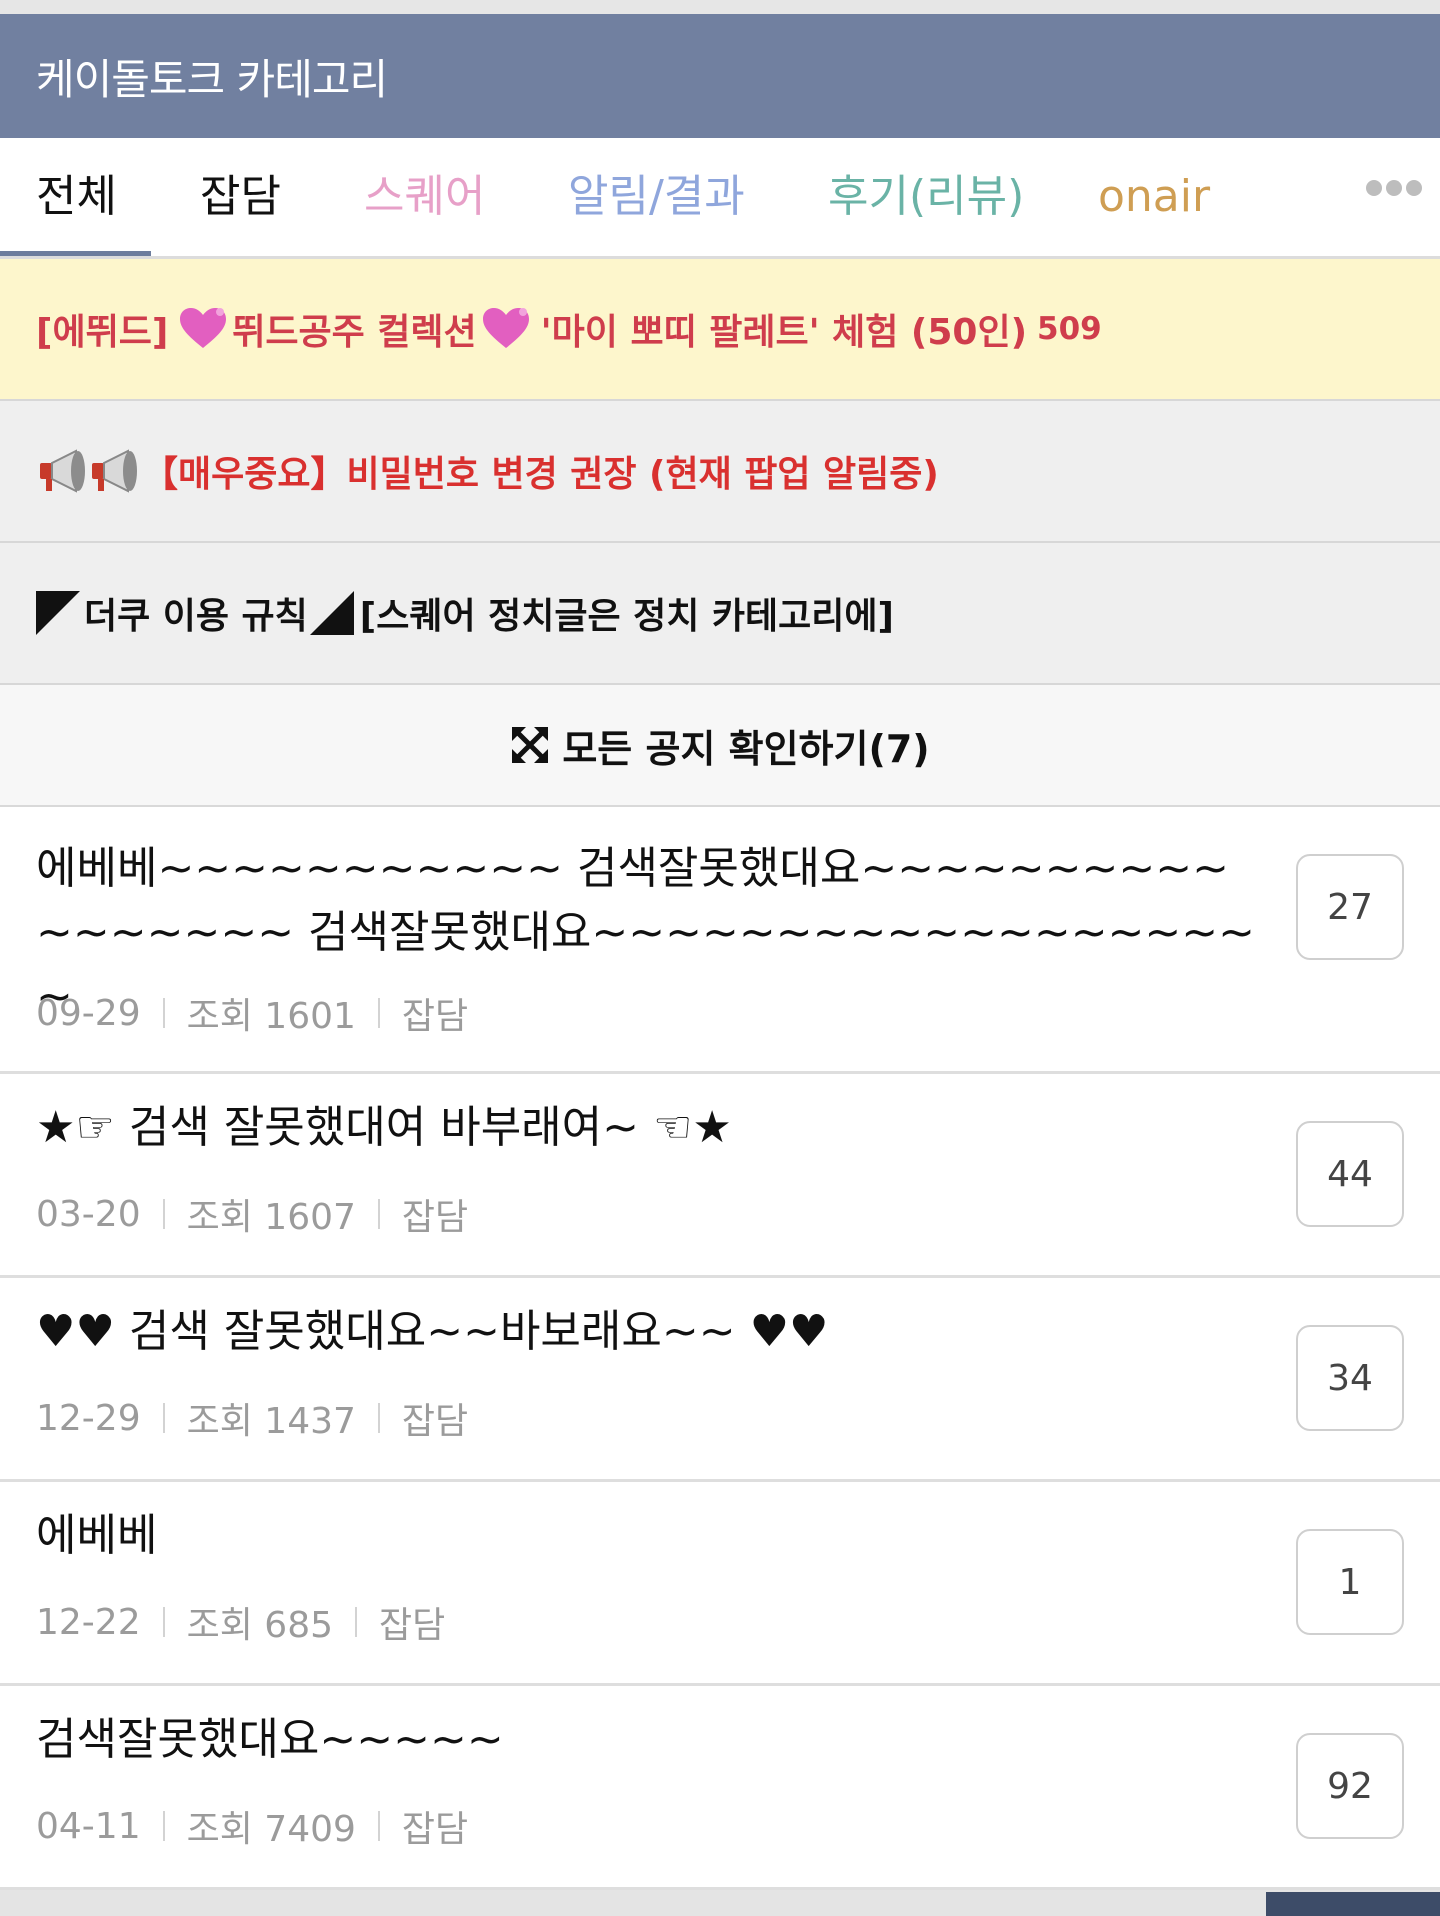 This screenshot has height=1916, width=1440. I want to click on post-meta: 04-11 조회 7409 잡담, so click(252, 1826).